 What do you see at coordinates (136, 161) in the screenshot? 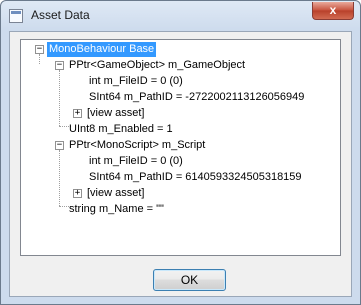
I see `tree-node-script-file-id: int m_FileID = 0 (0)` at bounding box center [136, 161].